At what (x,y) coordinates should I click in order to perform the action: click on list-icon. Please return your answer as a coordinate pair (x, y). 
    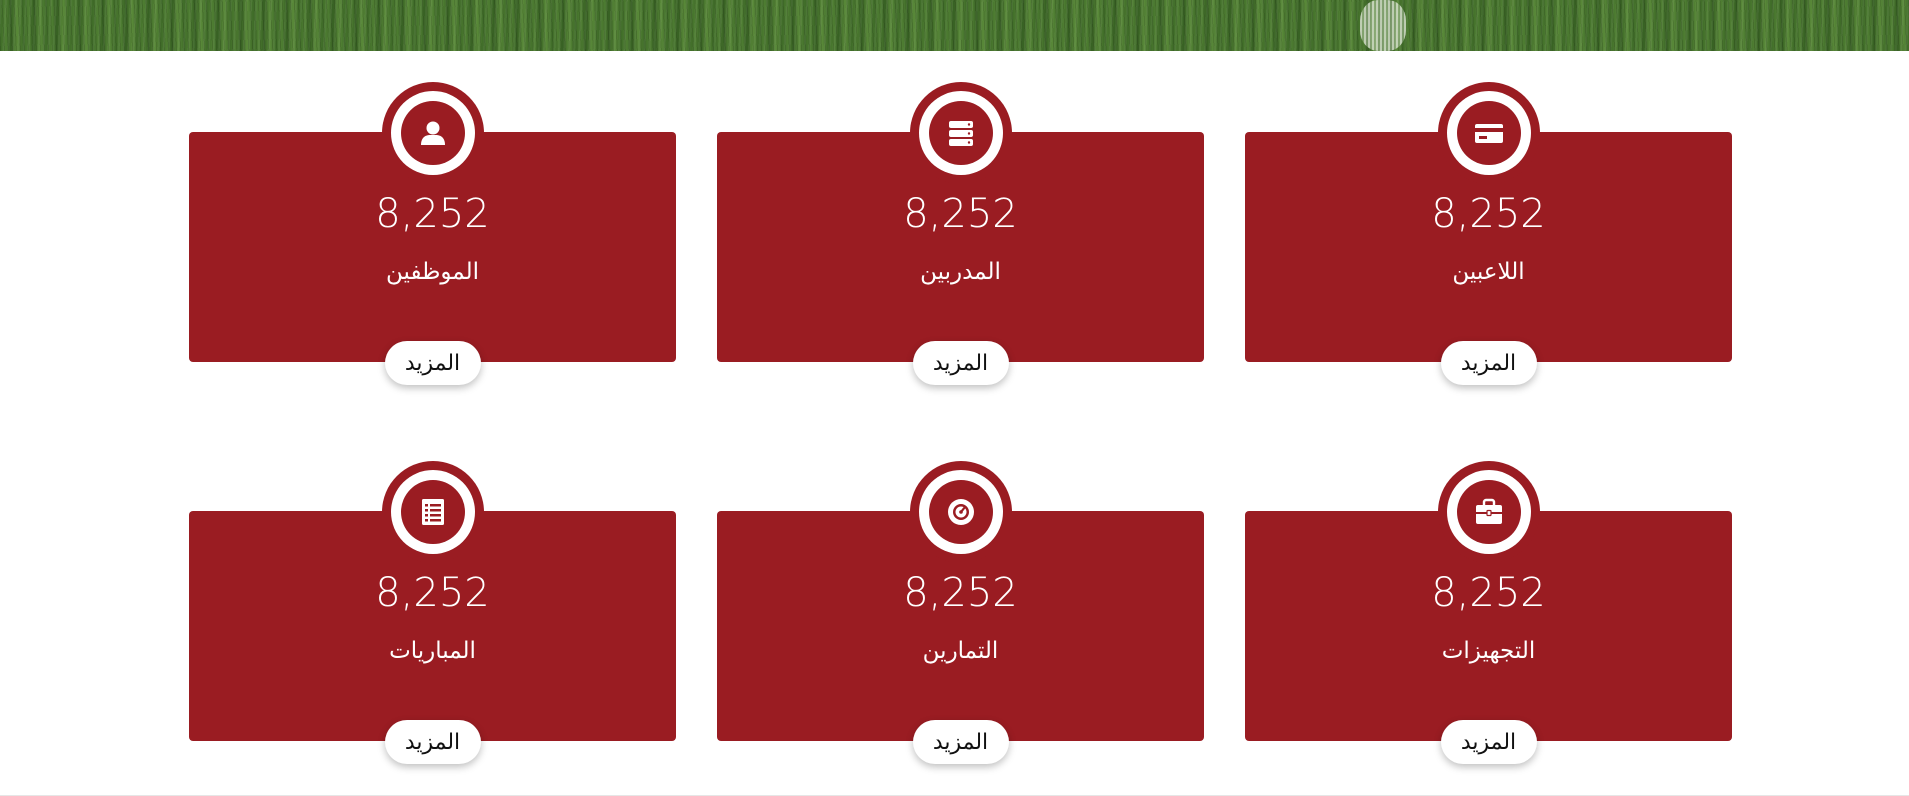
    Looking at the image, I should click on (432, 512).